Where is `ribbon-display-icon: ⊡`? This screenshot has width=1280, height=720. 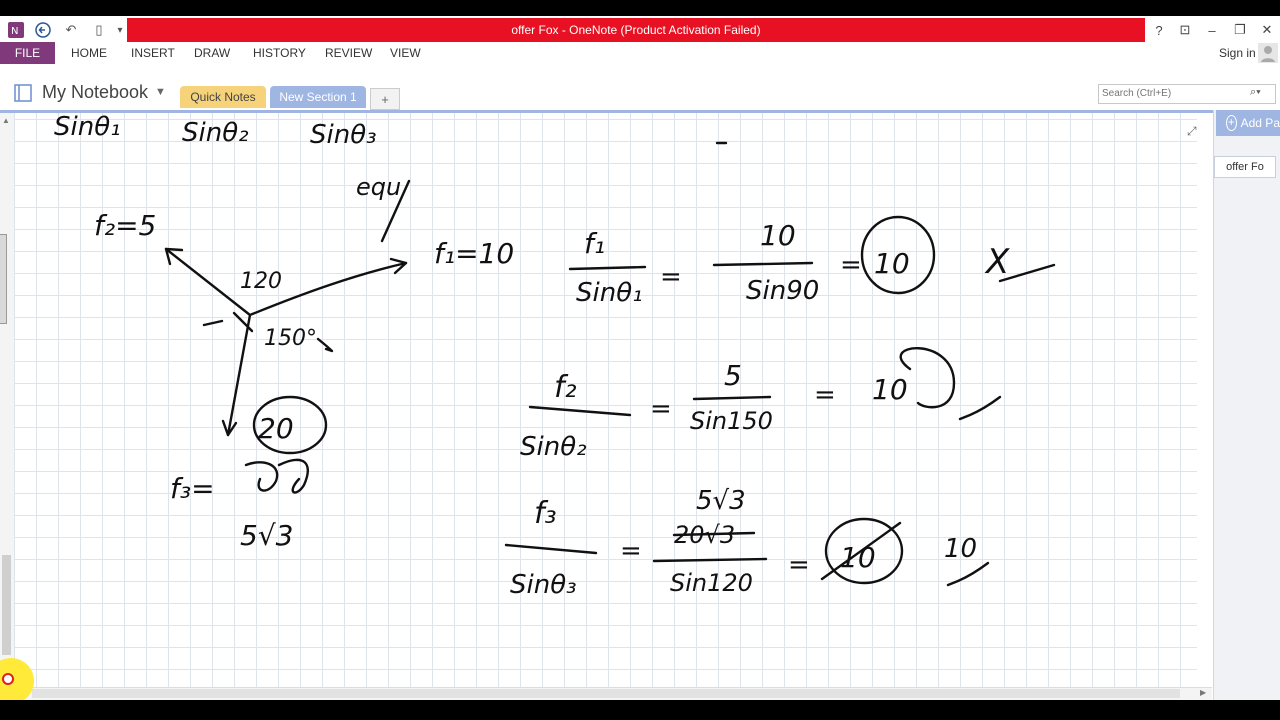
ribbon-display-icon: ⊡ is located at coordinates (1185, 30).